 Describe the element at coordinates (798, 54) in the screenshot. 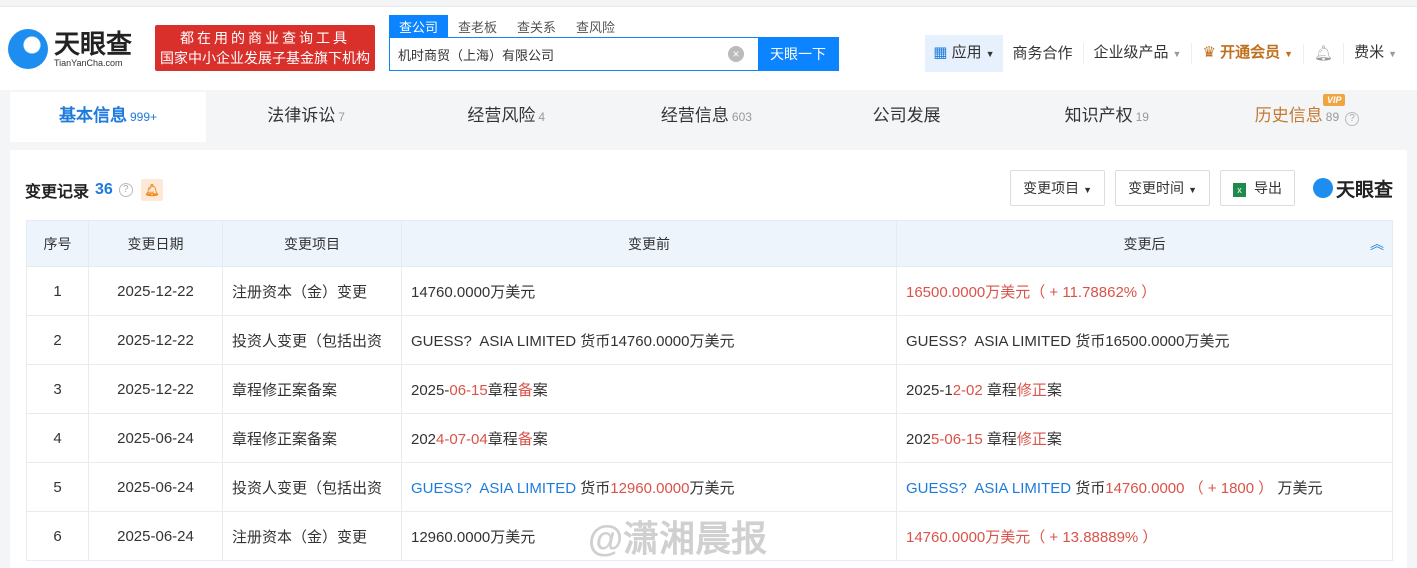

I see `search-button: 天眼一下` at that location.